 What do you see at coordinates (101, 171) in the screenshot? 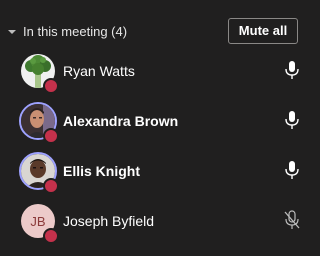
I see `participant-name: Ellis Knight` at bounding box center [101, 171].